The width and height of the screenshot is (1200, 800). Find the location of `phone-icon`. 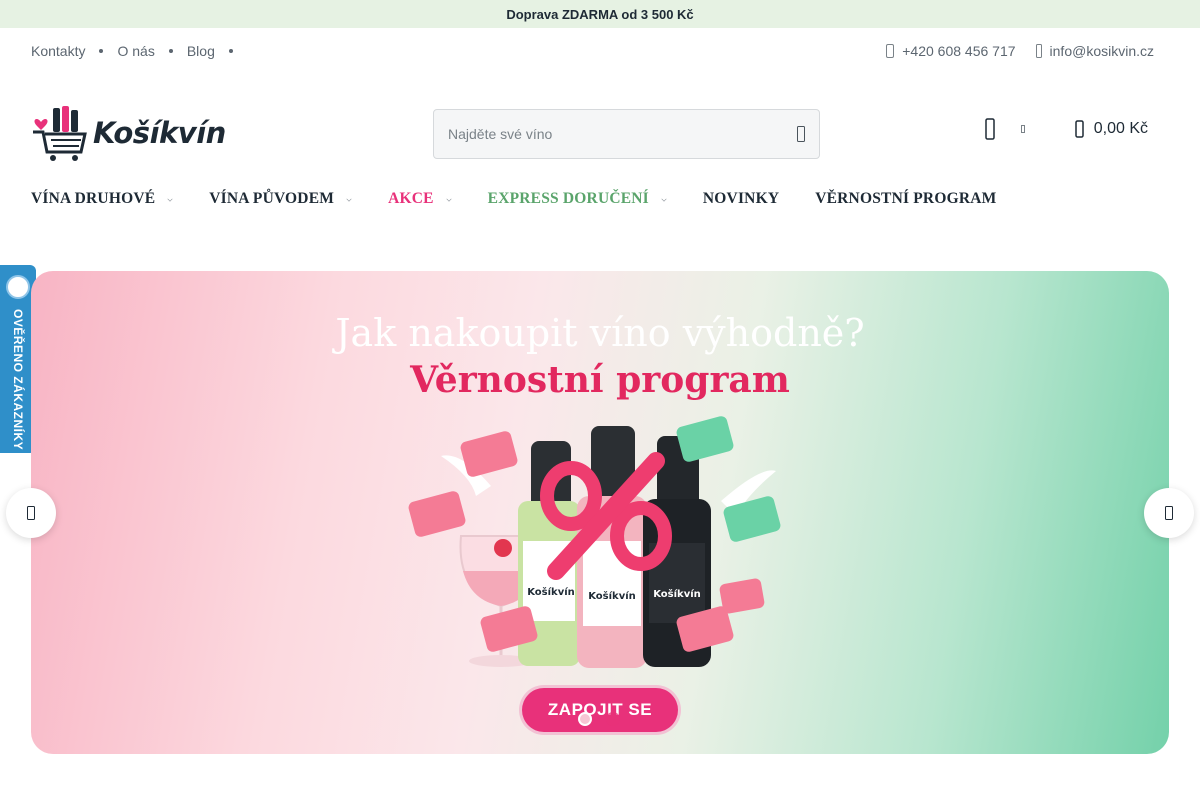

phone-icon is located at coordinates (890, 51).